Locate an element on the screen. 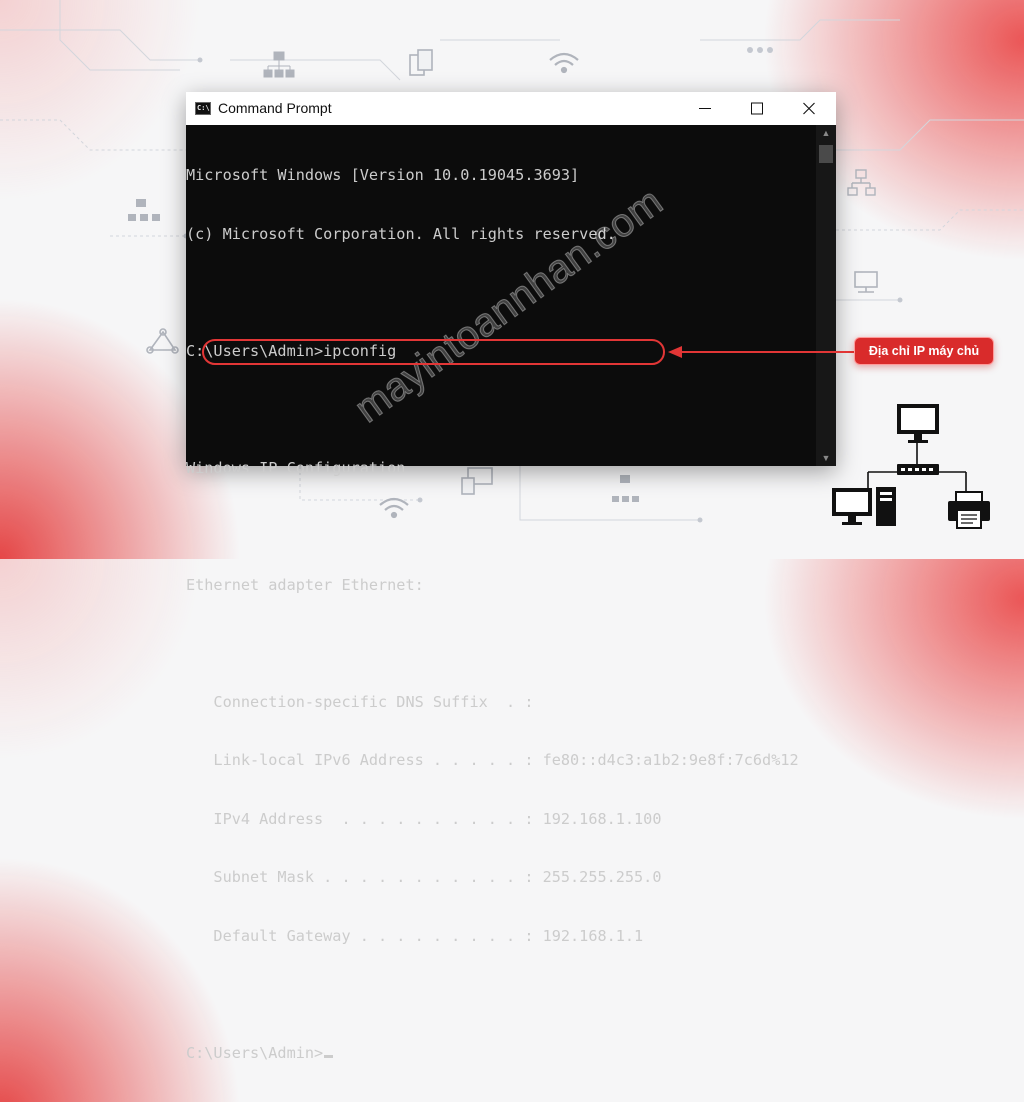 This screenshot has height=1102, width=1024. arrow-left-icon is located at coordinates (761, 352).